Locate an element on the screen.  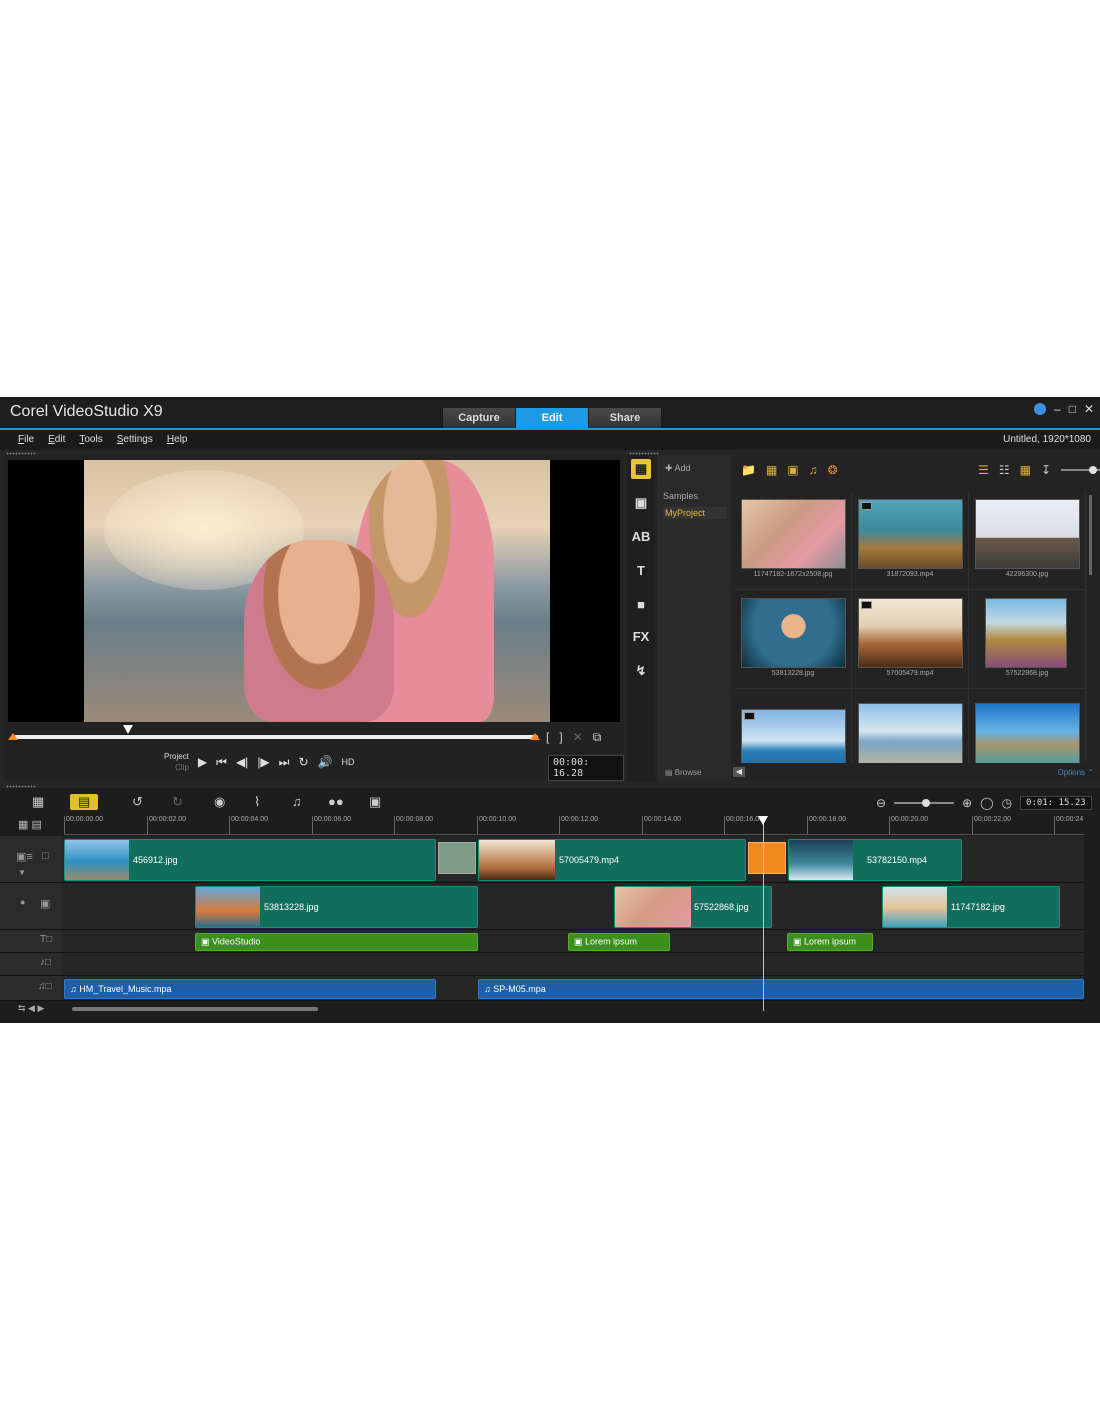
music-track-icon: ♫□ is located at coordinates (45, 986).